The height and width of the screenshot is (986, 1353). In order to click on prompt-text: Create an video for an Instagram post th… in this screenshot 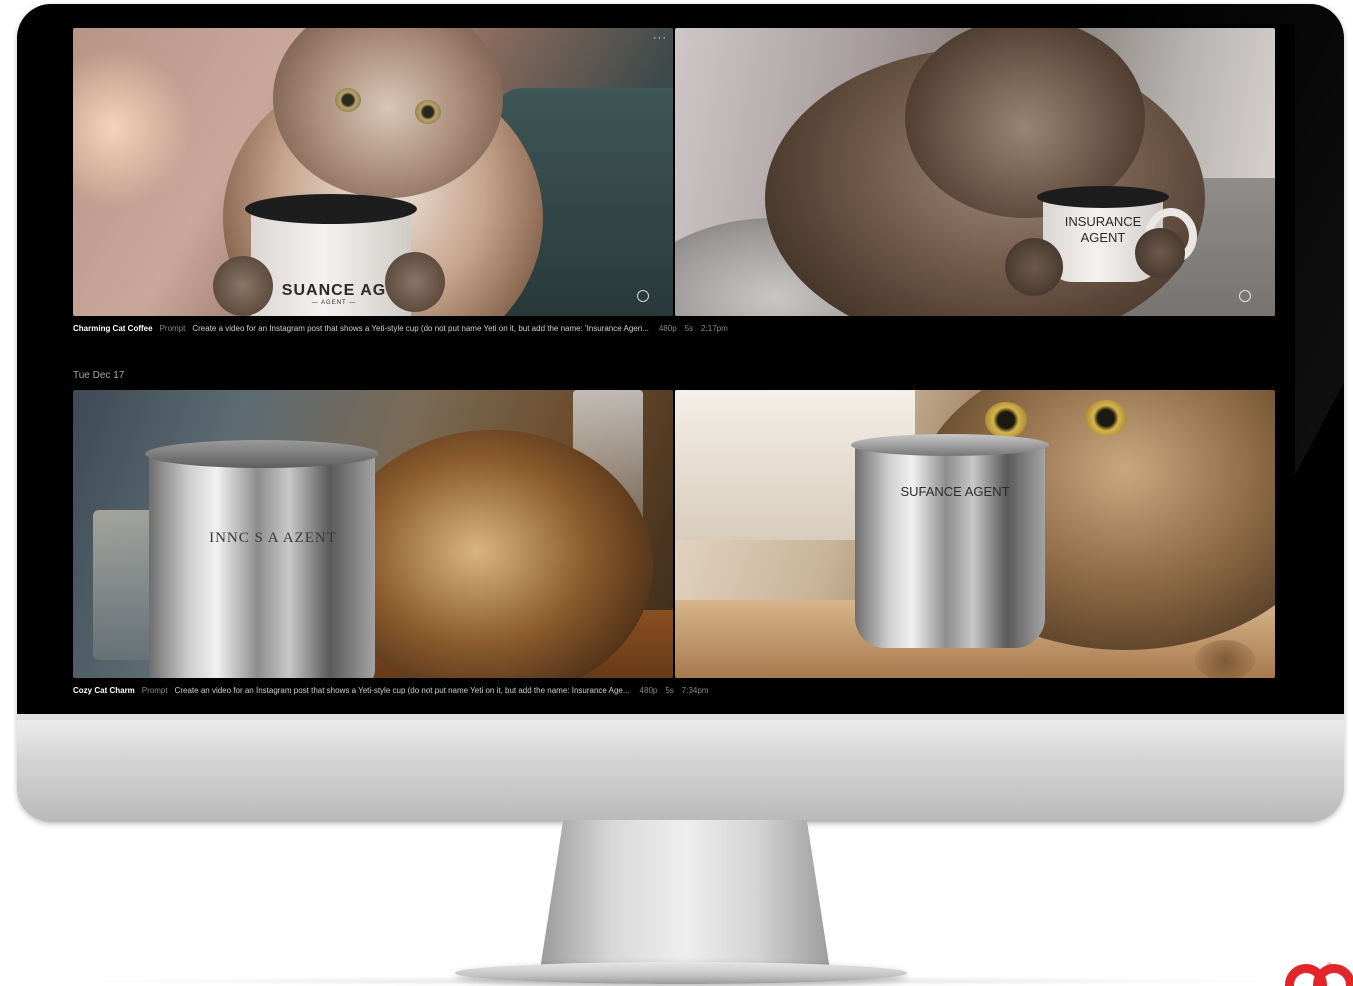, I will do `click(402, 690)`.